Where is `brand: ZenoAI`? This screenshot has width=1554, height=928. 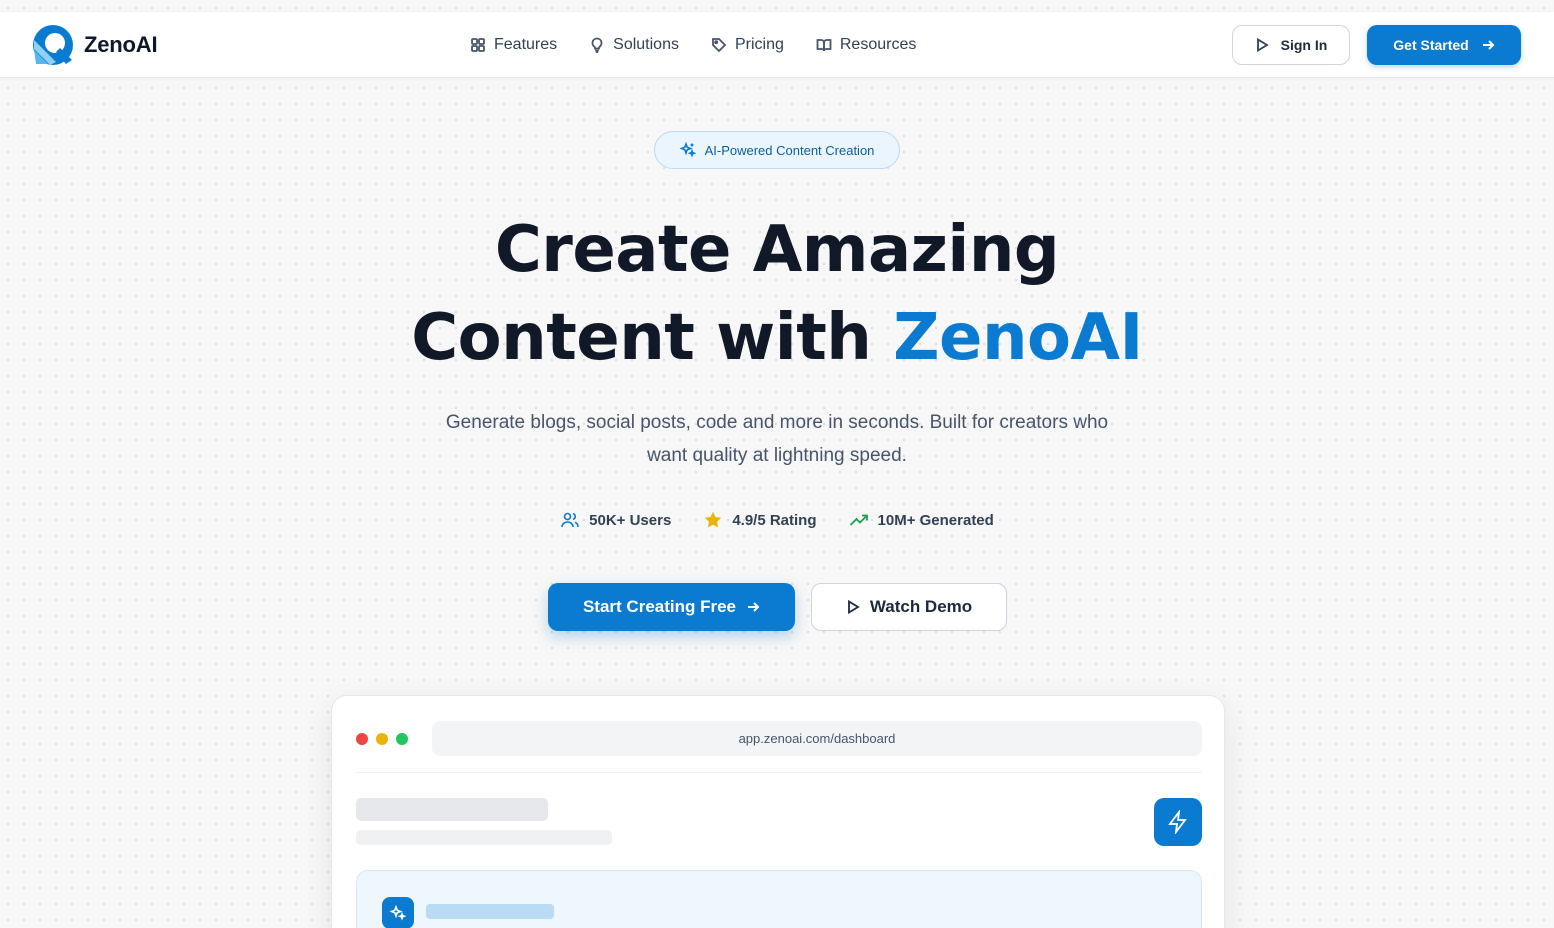
brand: ZenoAI is located at coordinates (95, 45).